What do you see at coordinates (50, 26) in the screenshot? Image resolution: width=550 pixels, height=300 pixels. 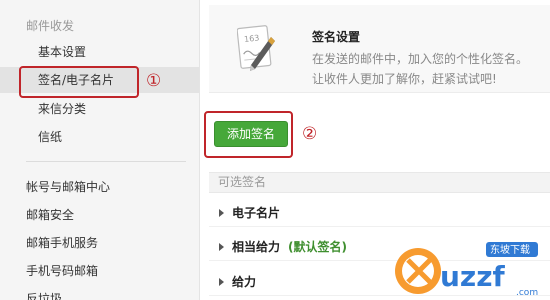 I see `sidebar-section-mail: 邮件收发` at bounding box center [50, 26].